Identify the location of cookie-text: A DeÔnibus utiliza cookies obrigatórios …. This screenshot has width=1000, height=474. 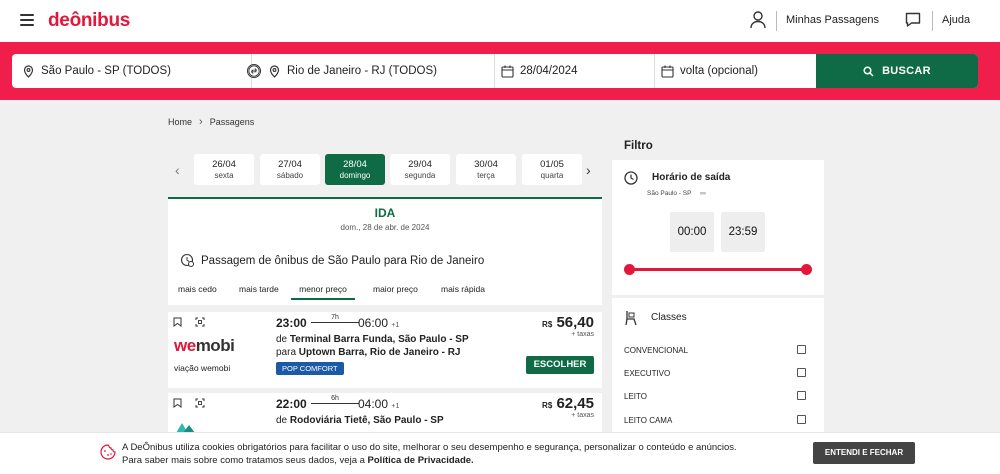
(429, 454).